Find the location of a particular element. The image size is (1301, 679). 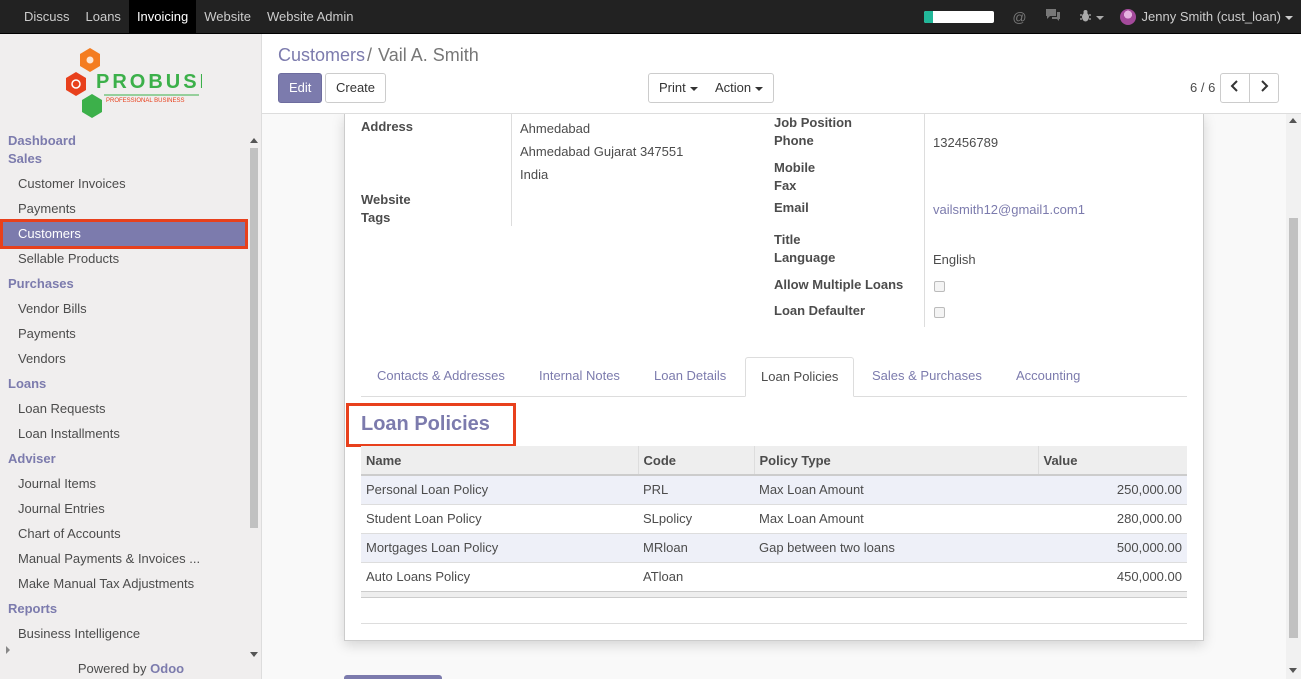

cell-value: 450,000.00 is located at coordinates (1112, 576).